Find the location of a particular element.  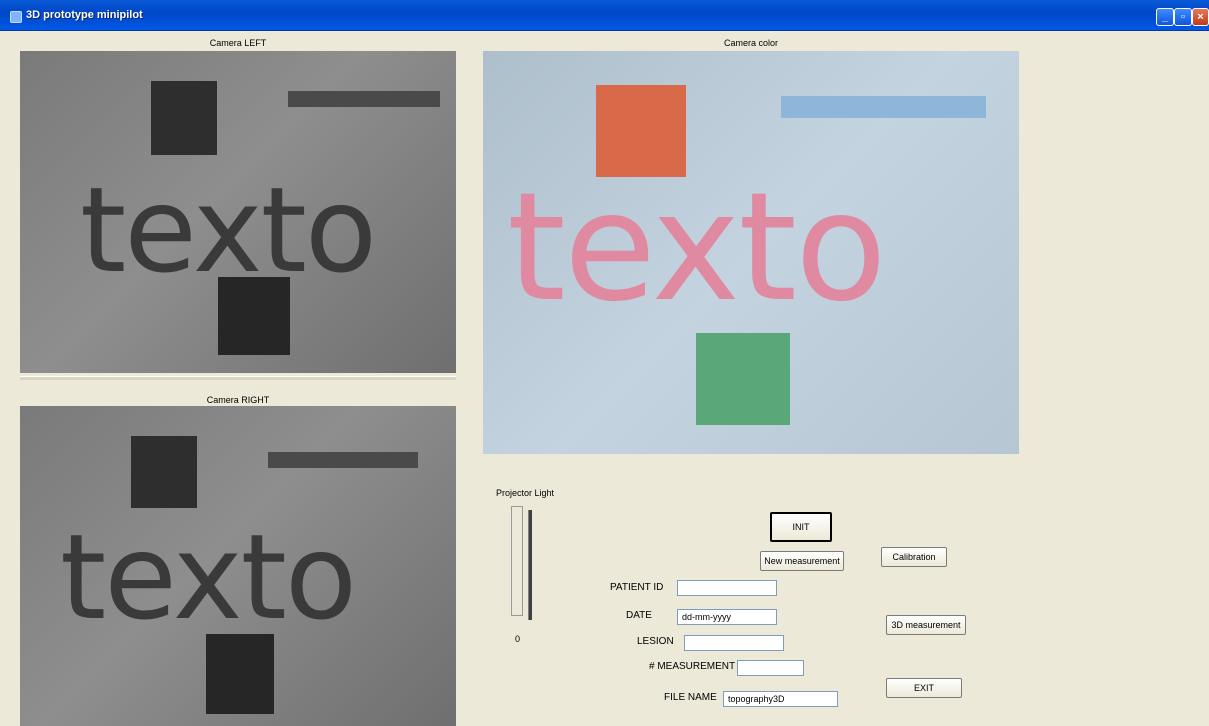

projector-light-slider is located at coordinates (517, 561).